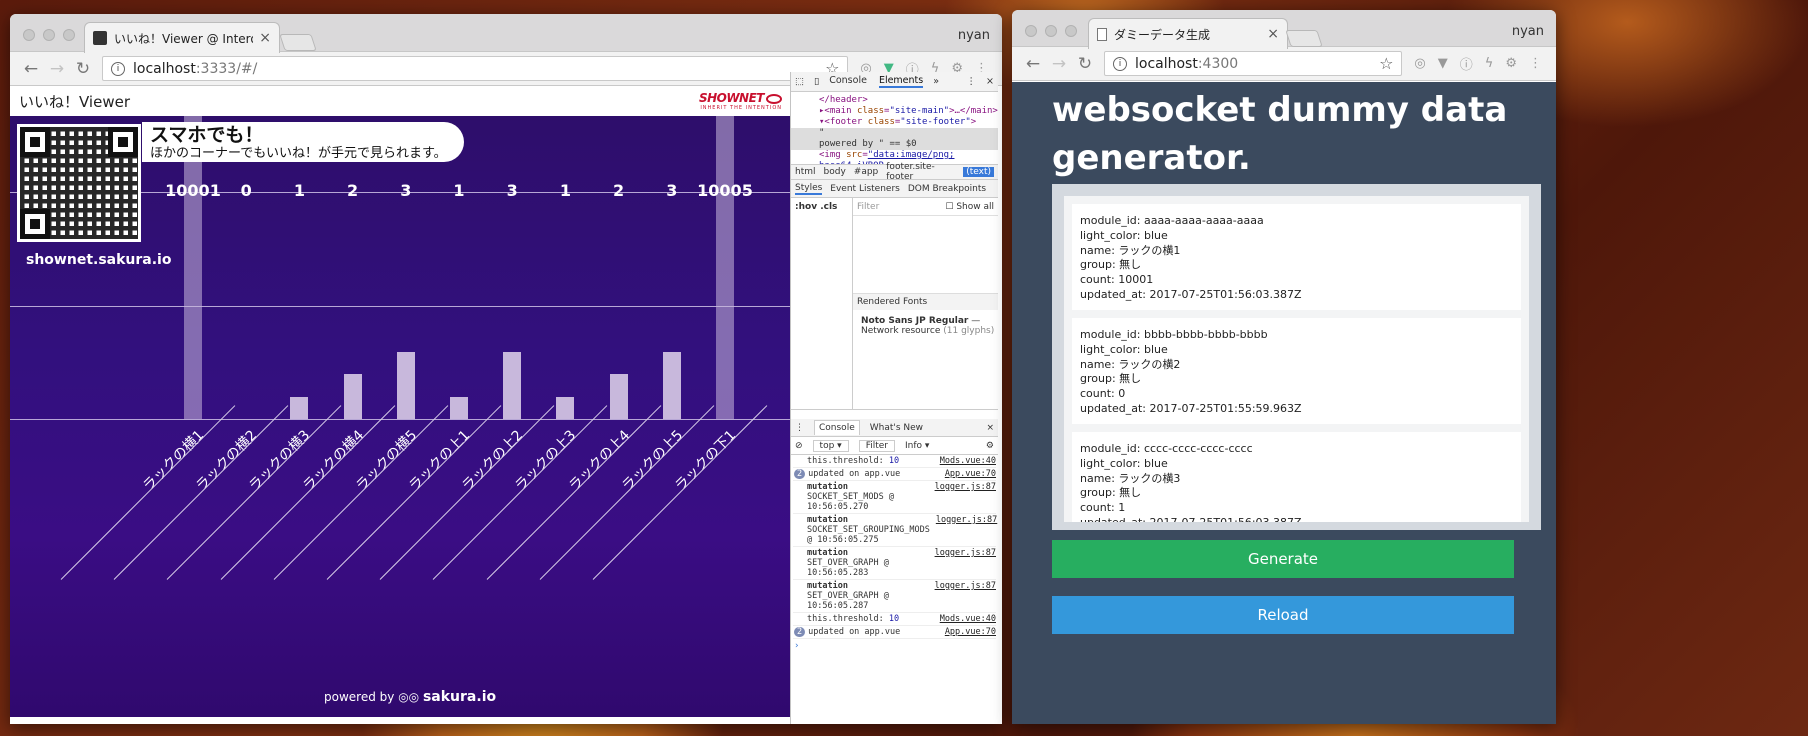  Describe the element at coordinates (1489, 63) in the screenshot. I see `lightning-icon: ϟ` at that location.